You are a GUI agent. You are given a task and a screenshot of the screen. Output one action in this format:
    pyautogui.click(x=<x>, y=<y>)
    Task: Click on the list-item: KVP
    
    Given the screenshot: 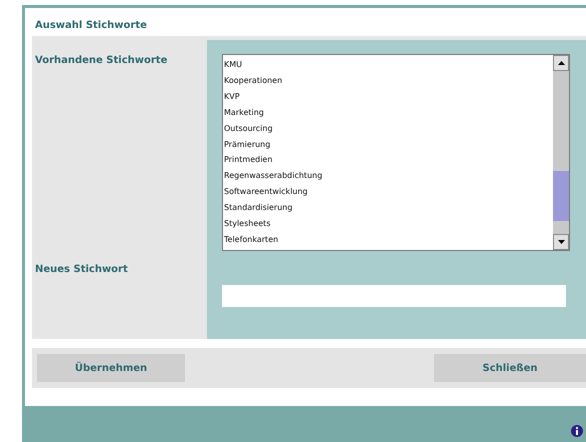 What is the action you would take?
    pyautogui.click(x=388, y=96)
    